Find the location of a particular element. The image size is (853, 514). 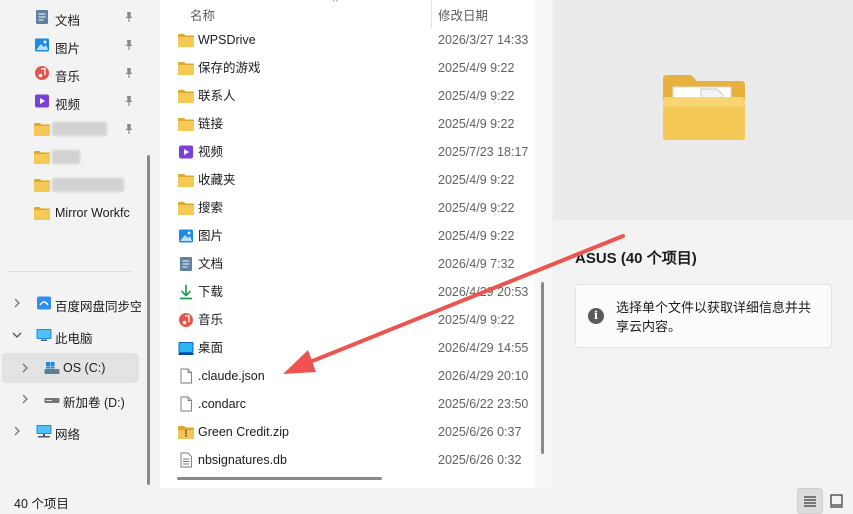

zip-icon is located at coordinates (186, 432).